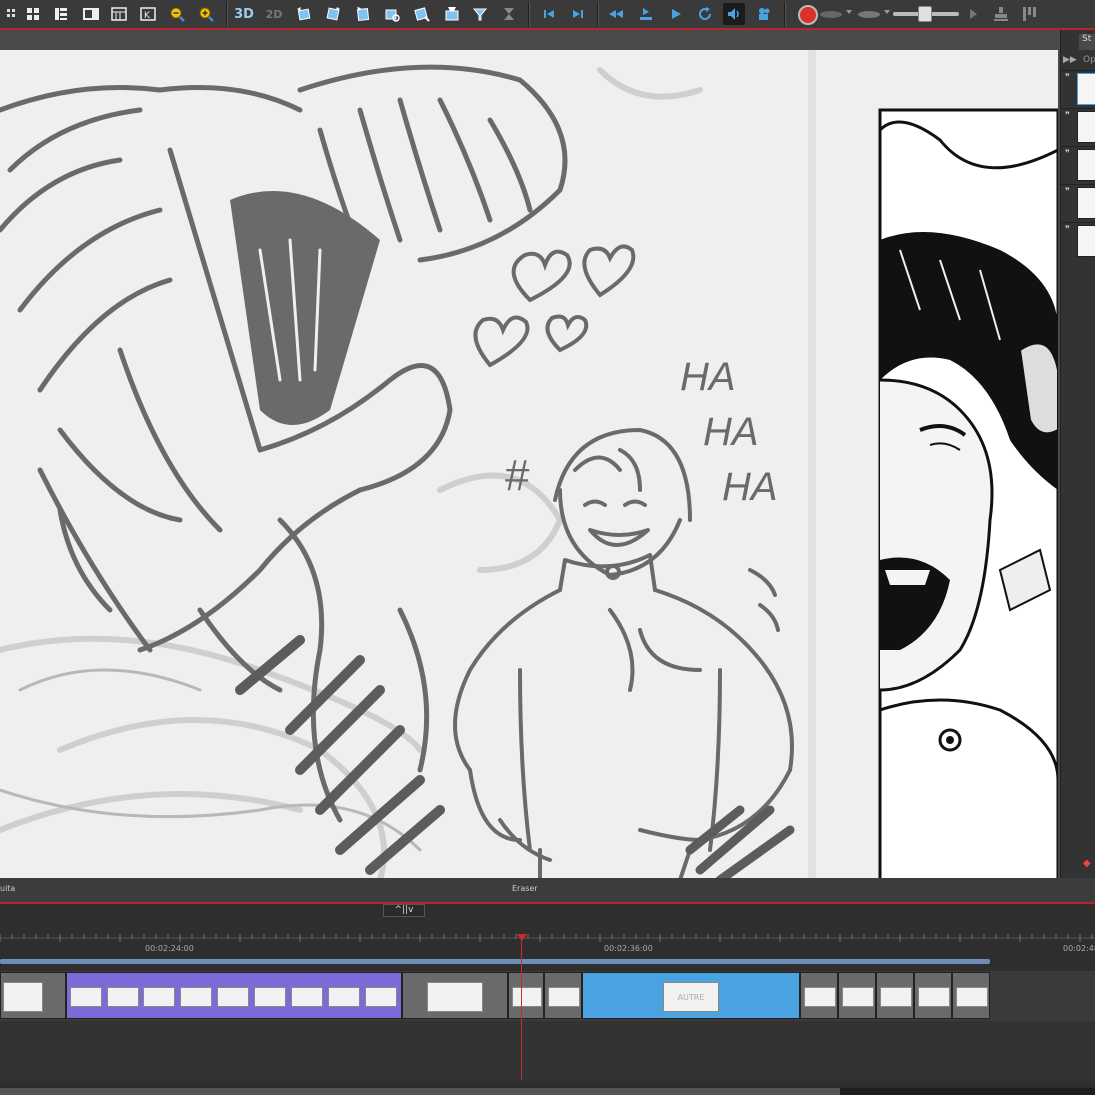  I want to click on timeline-header: uita Eraser, so click(547, 891).